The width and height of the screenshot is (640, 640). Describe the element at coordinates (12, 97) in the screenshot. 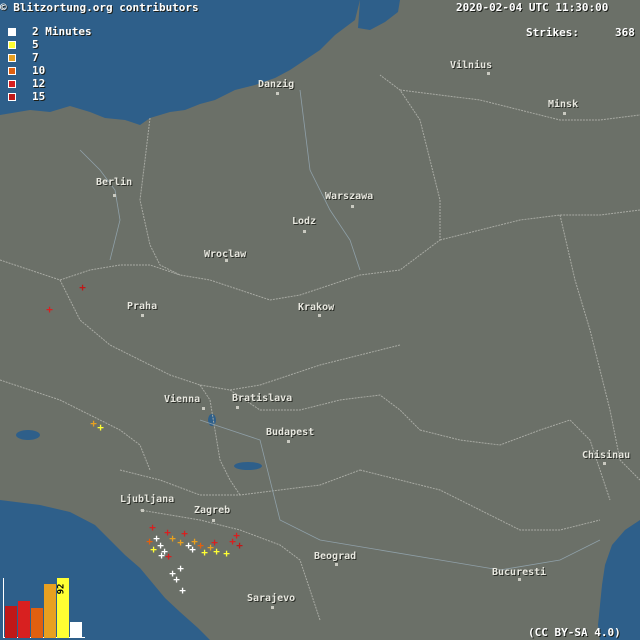

I see `legend-swatch-dark-red` at that location.